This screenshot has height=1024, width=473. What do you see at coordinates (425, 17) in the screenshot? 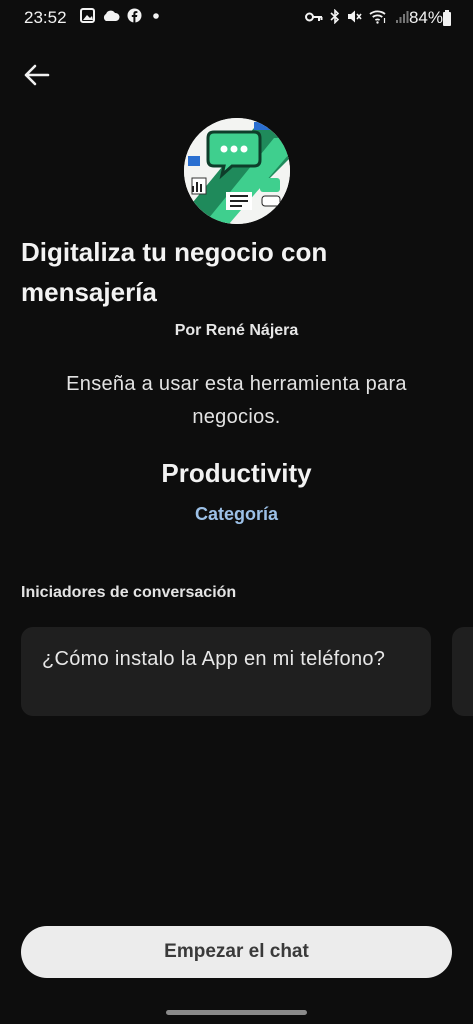
I see `battery-percent: 84%` at bounding box center [425, 17].